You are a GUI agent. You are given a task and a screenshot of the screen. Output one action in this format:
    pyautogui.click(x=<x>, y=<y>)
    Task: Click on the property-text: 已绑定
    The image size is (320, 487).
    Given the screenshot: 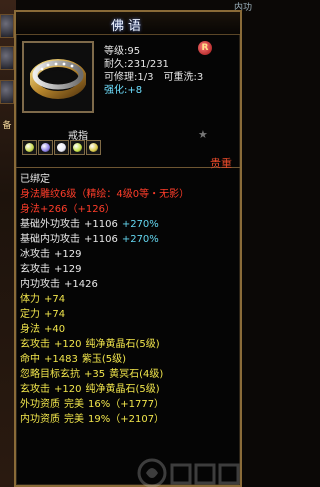 What is the action you would take?
    pyautogui.click(x=35, y=179)
    